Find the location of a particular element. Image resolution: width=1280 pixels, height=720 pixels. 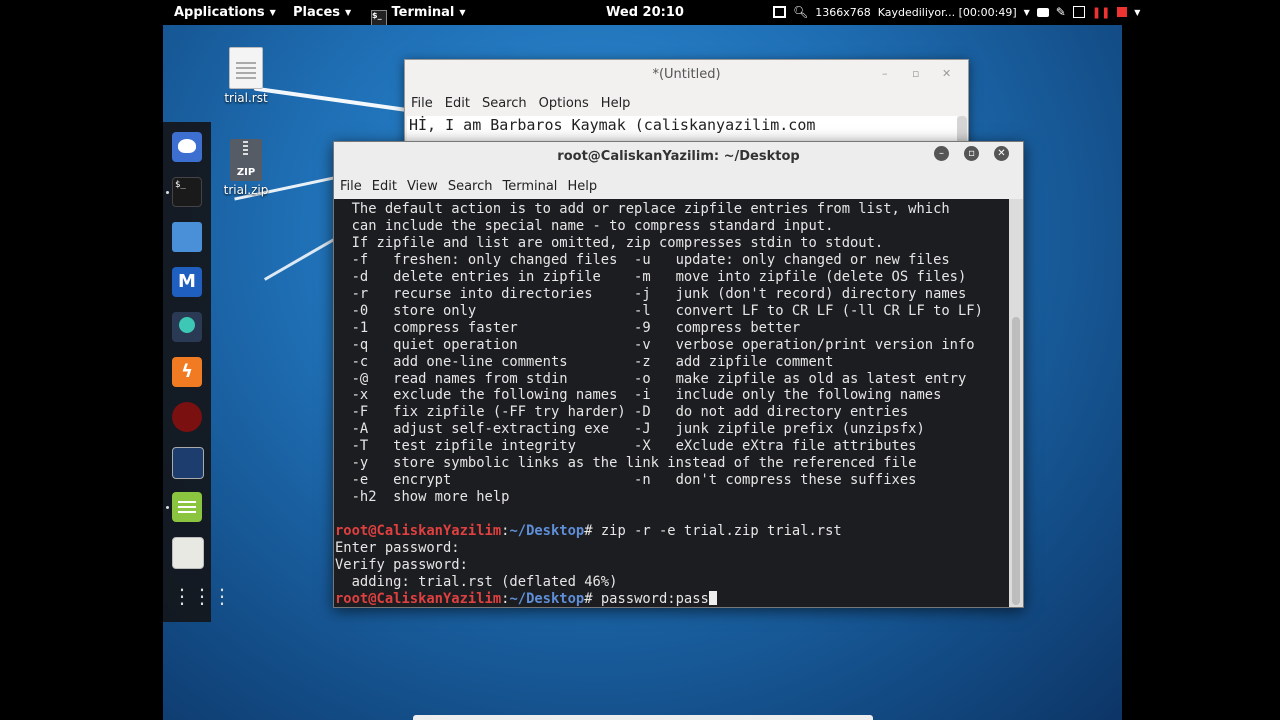

terminal-menubar: File Edit View Search Terminal Help is located at coordinates (468, 186).